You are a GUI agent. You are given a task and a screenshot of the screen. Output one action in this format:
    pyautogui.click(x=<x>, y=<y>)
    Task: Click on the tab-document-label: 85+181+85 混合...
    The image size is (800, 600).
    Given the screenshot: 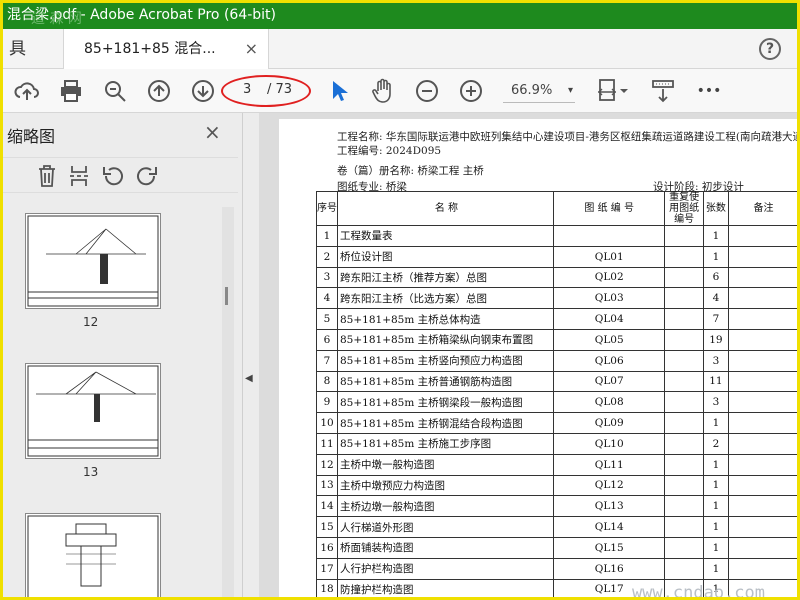 What is the action you would take?
    pyautogui.click(x=150, y=49)
    